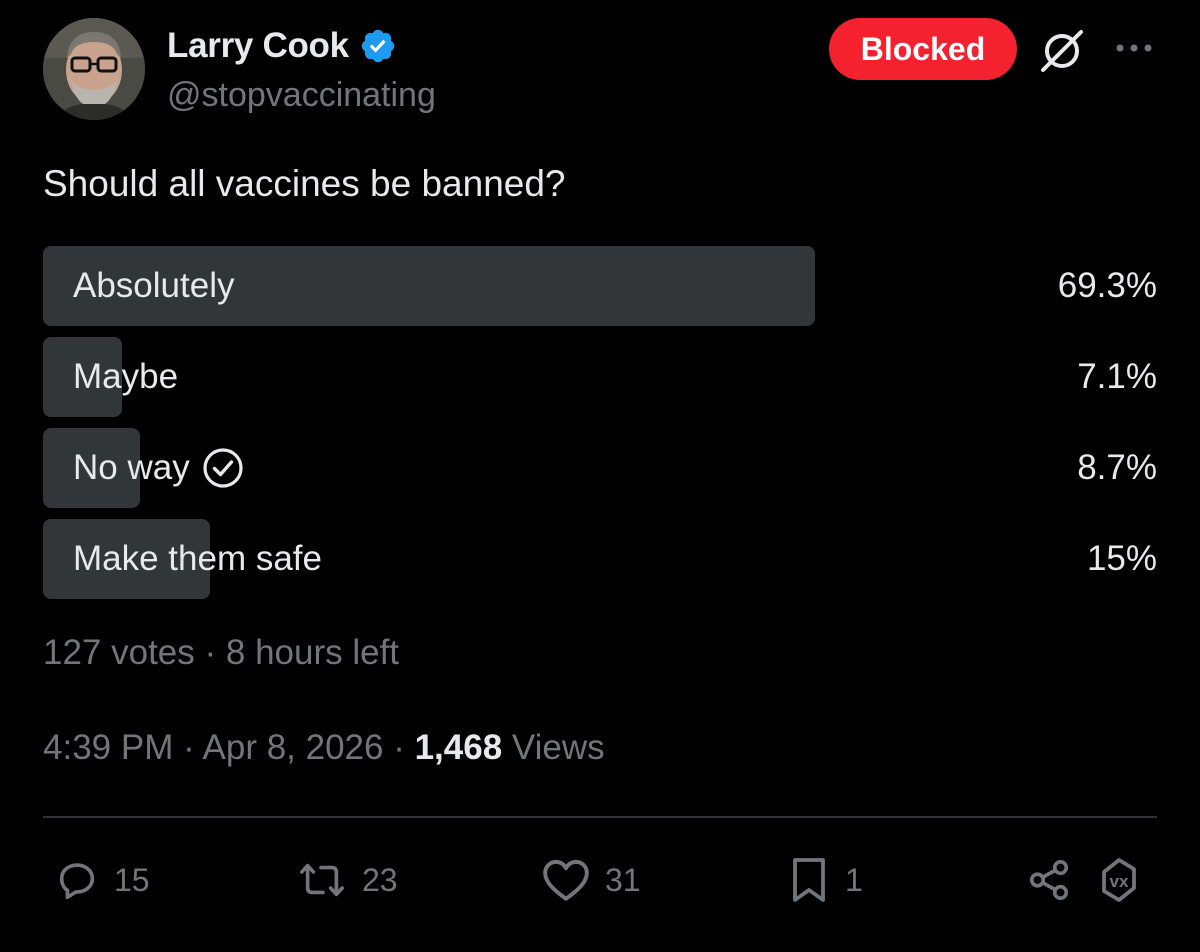 This screenshot has width=1200, height=952. I want to click on divider, so click(600, 817).